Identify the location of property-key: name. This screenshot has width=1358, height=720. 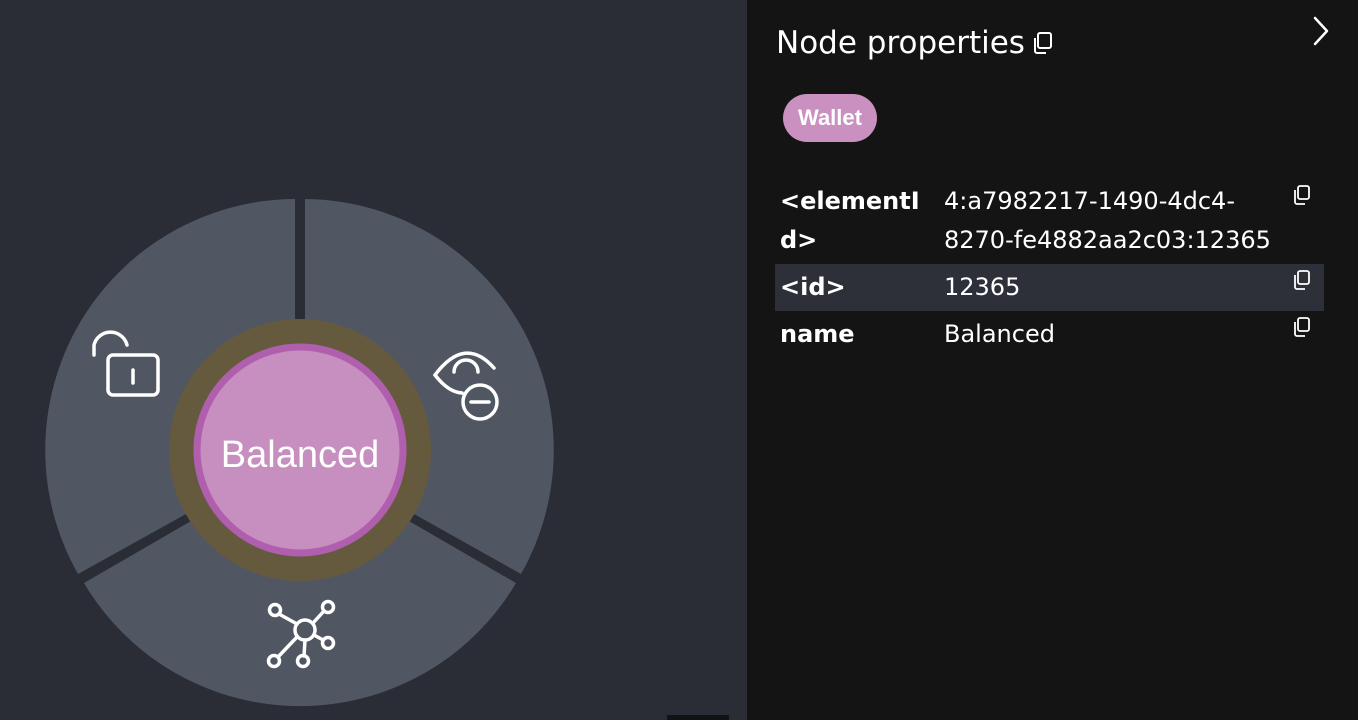
(817, 334).